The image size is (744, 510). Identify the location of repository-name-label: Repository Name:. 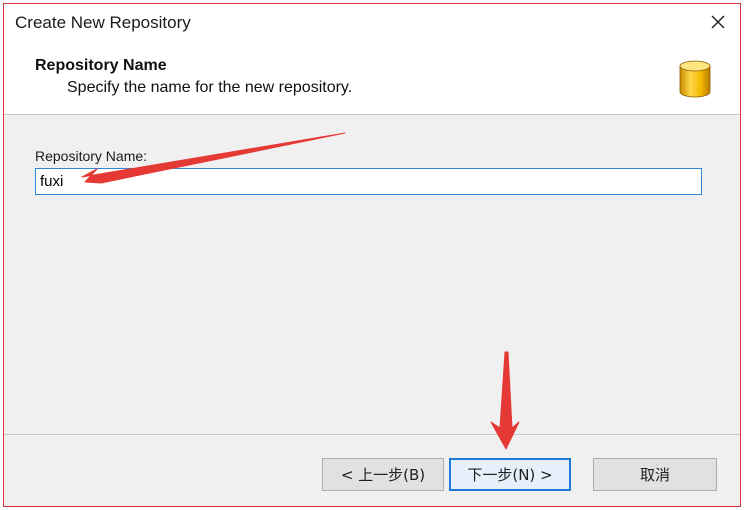
(91, 156).